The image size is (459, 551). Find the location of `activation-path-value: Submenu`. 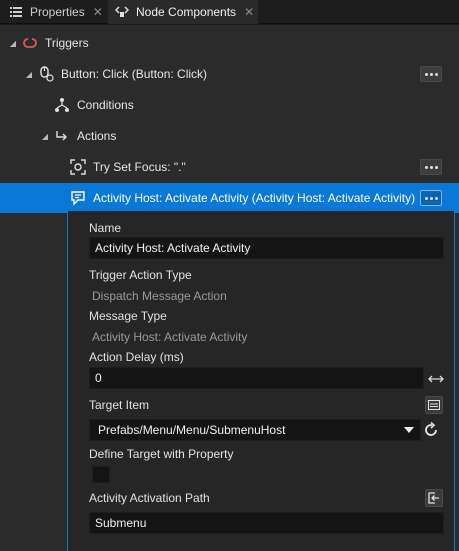

activation-path-value: Submenu is located at coordinates (121, 523).